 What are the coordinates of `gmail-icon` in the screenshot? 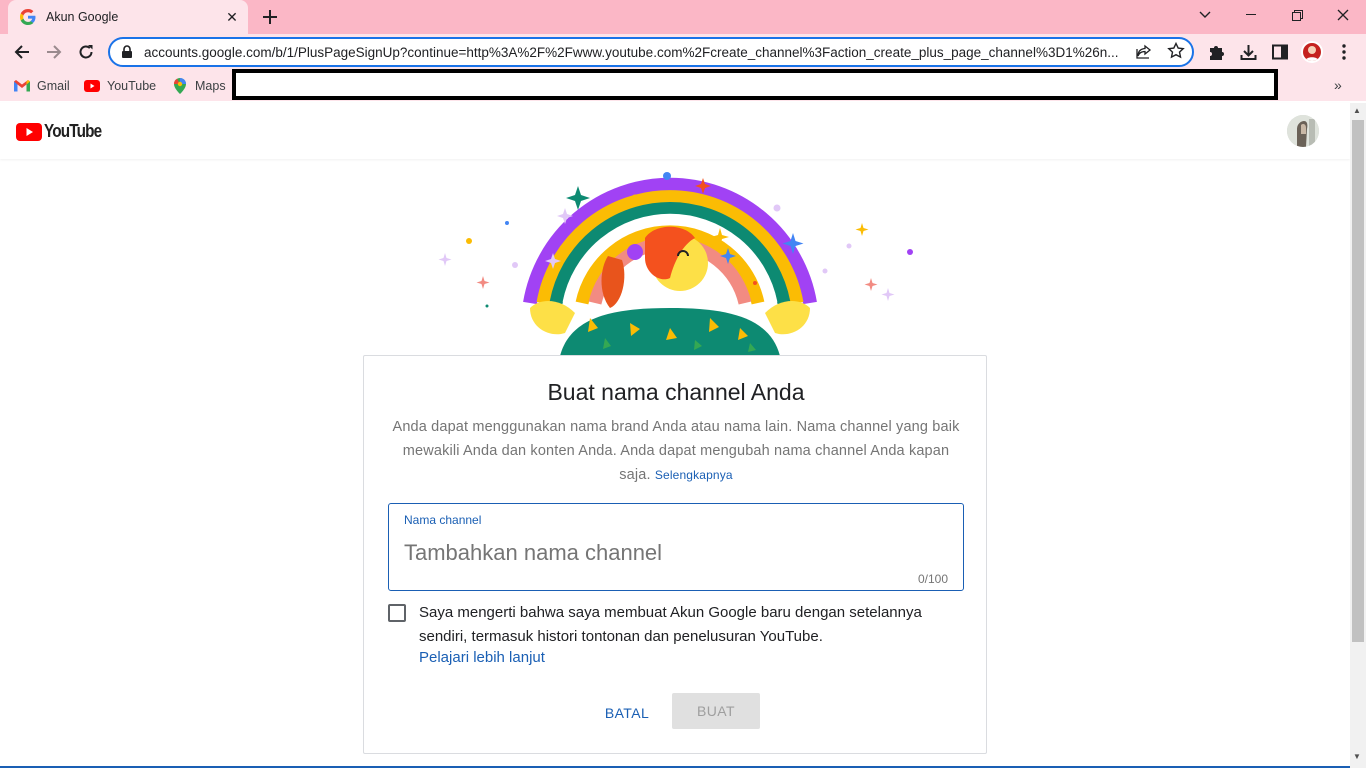 It's located at (22, 86).